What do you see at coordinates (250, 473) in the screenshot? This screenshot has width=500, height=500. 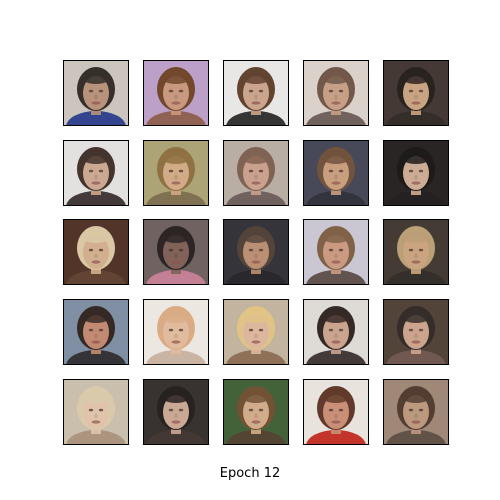 I see `epoch-caption: Epoch 12` at bounding box center [250, 473].